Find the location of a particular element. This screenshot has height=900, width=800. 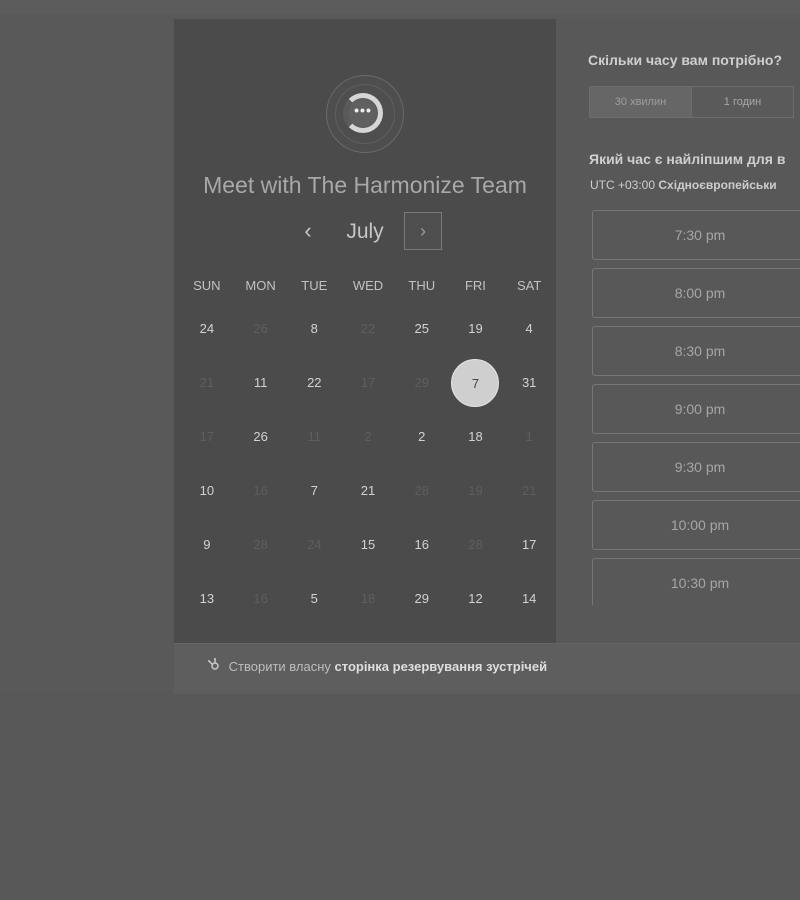

day-number: 18 is located at coordinates (475, 436).